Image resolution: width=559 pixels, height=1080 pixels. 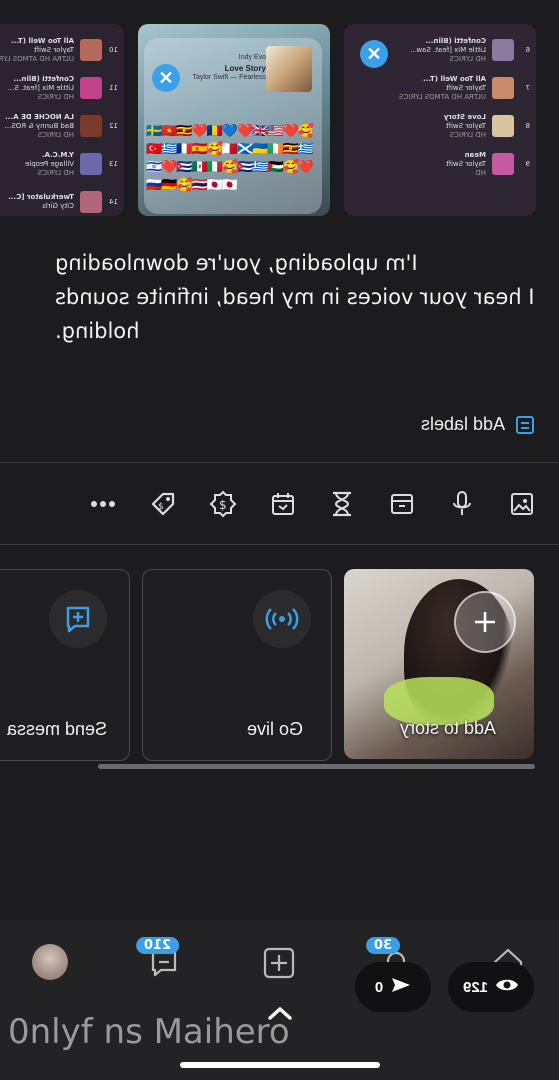 I want to click on send-message-label: Send messa, so click(x=56, y=729).